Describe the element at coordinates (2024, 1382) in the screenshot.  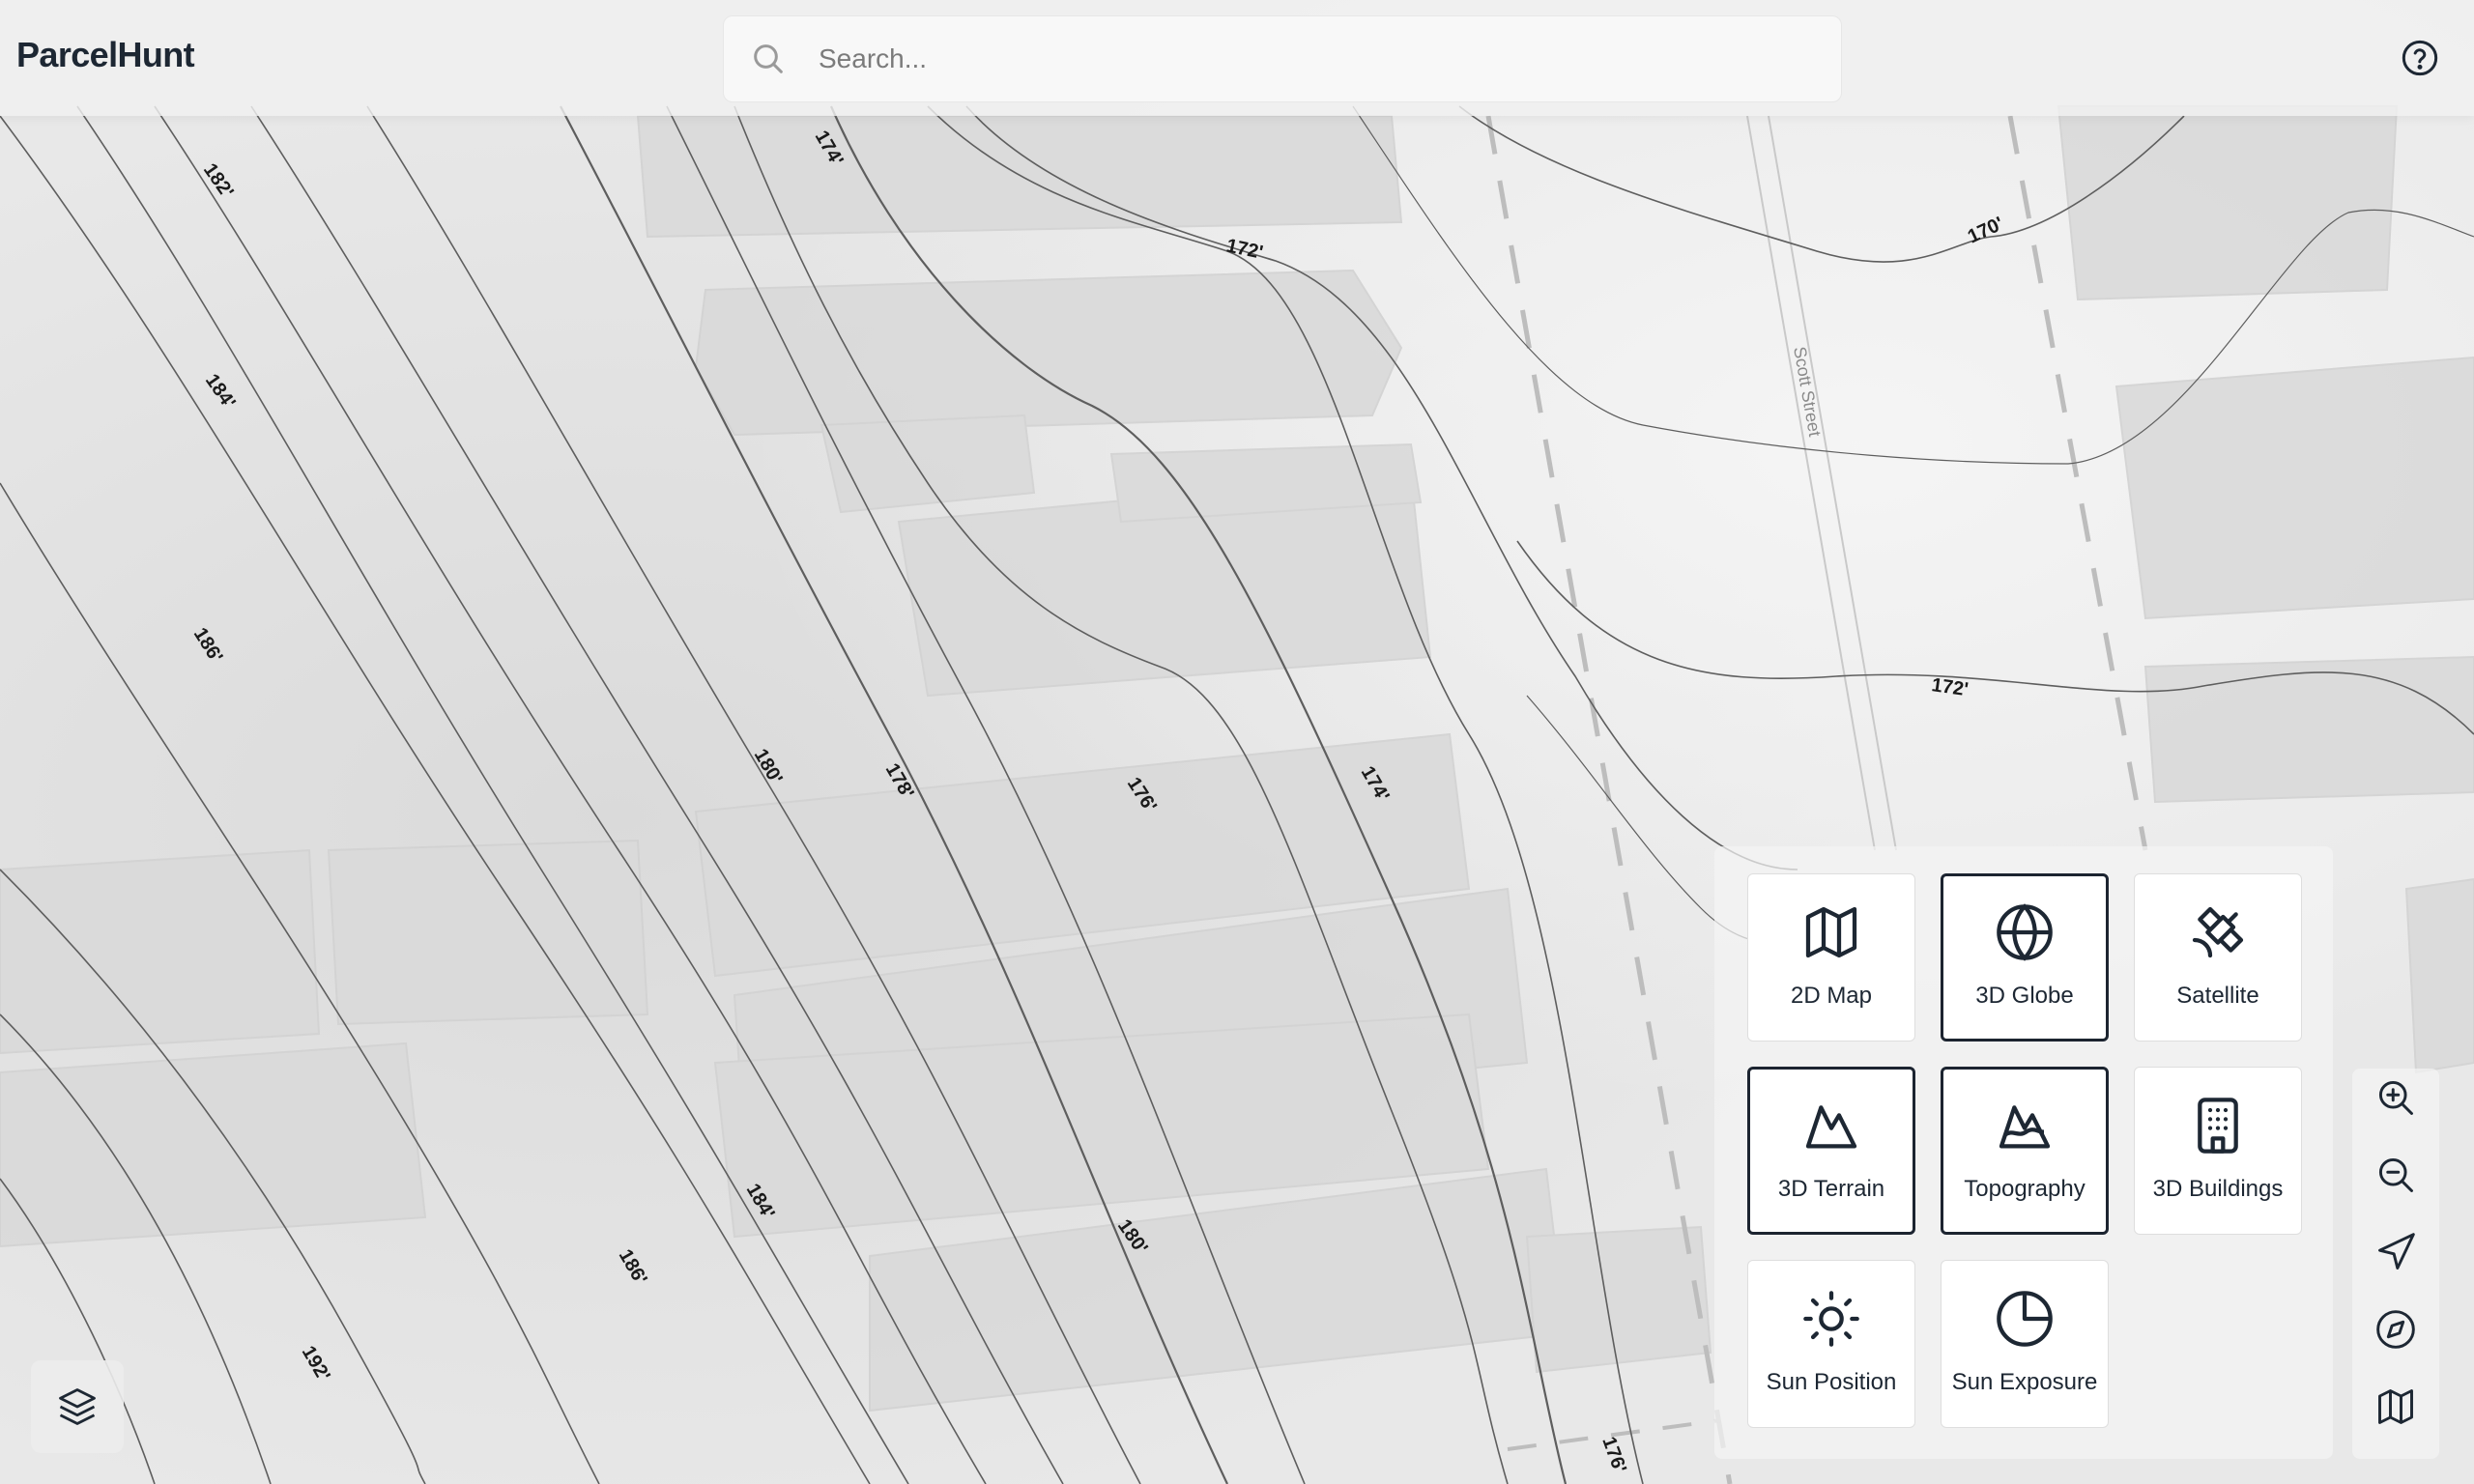
I see `tile-label: Sun Exposure` at that location.